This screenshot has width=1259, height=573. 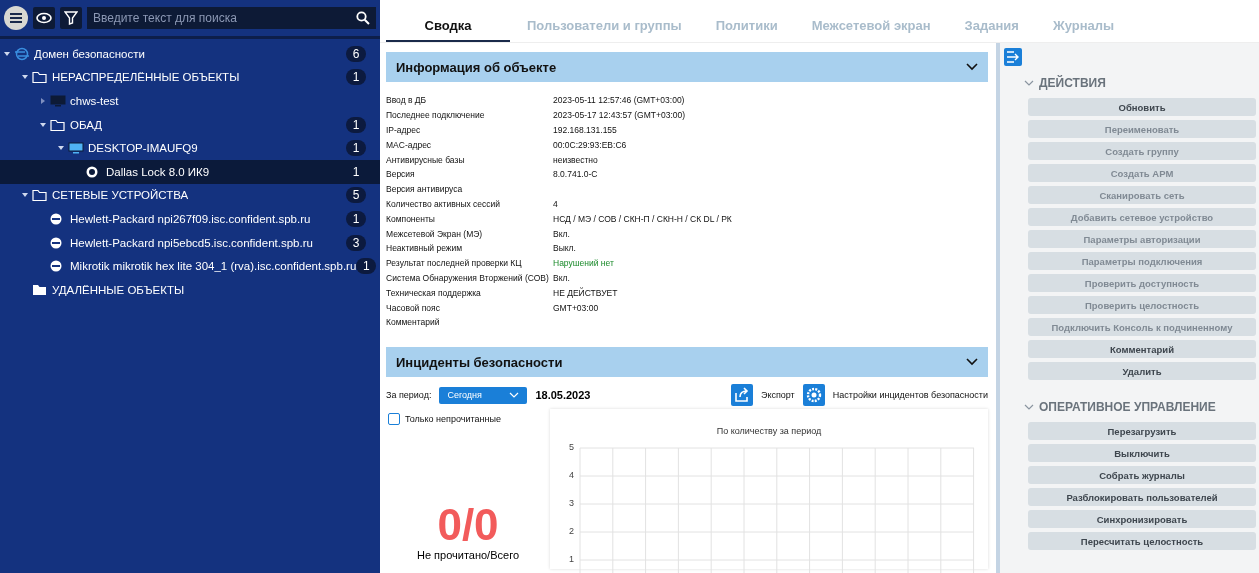 What do you see at coordinates (1142, 519) in the screenshot?
I see `action-button: Синхронизировать` at bounding box center [1142, 519].